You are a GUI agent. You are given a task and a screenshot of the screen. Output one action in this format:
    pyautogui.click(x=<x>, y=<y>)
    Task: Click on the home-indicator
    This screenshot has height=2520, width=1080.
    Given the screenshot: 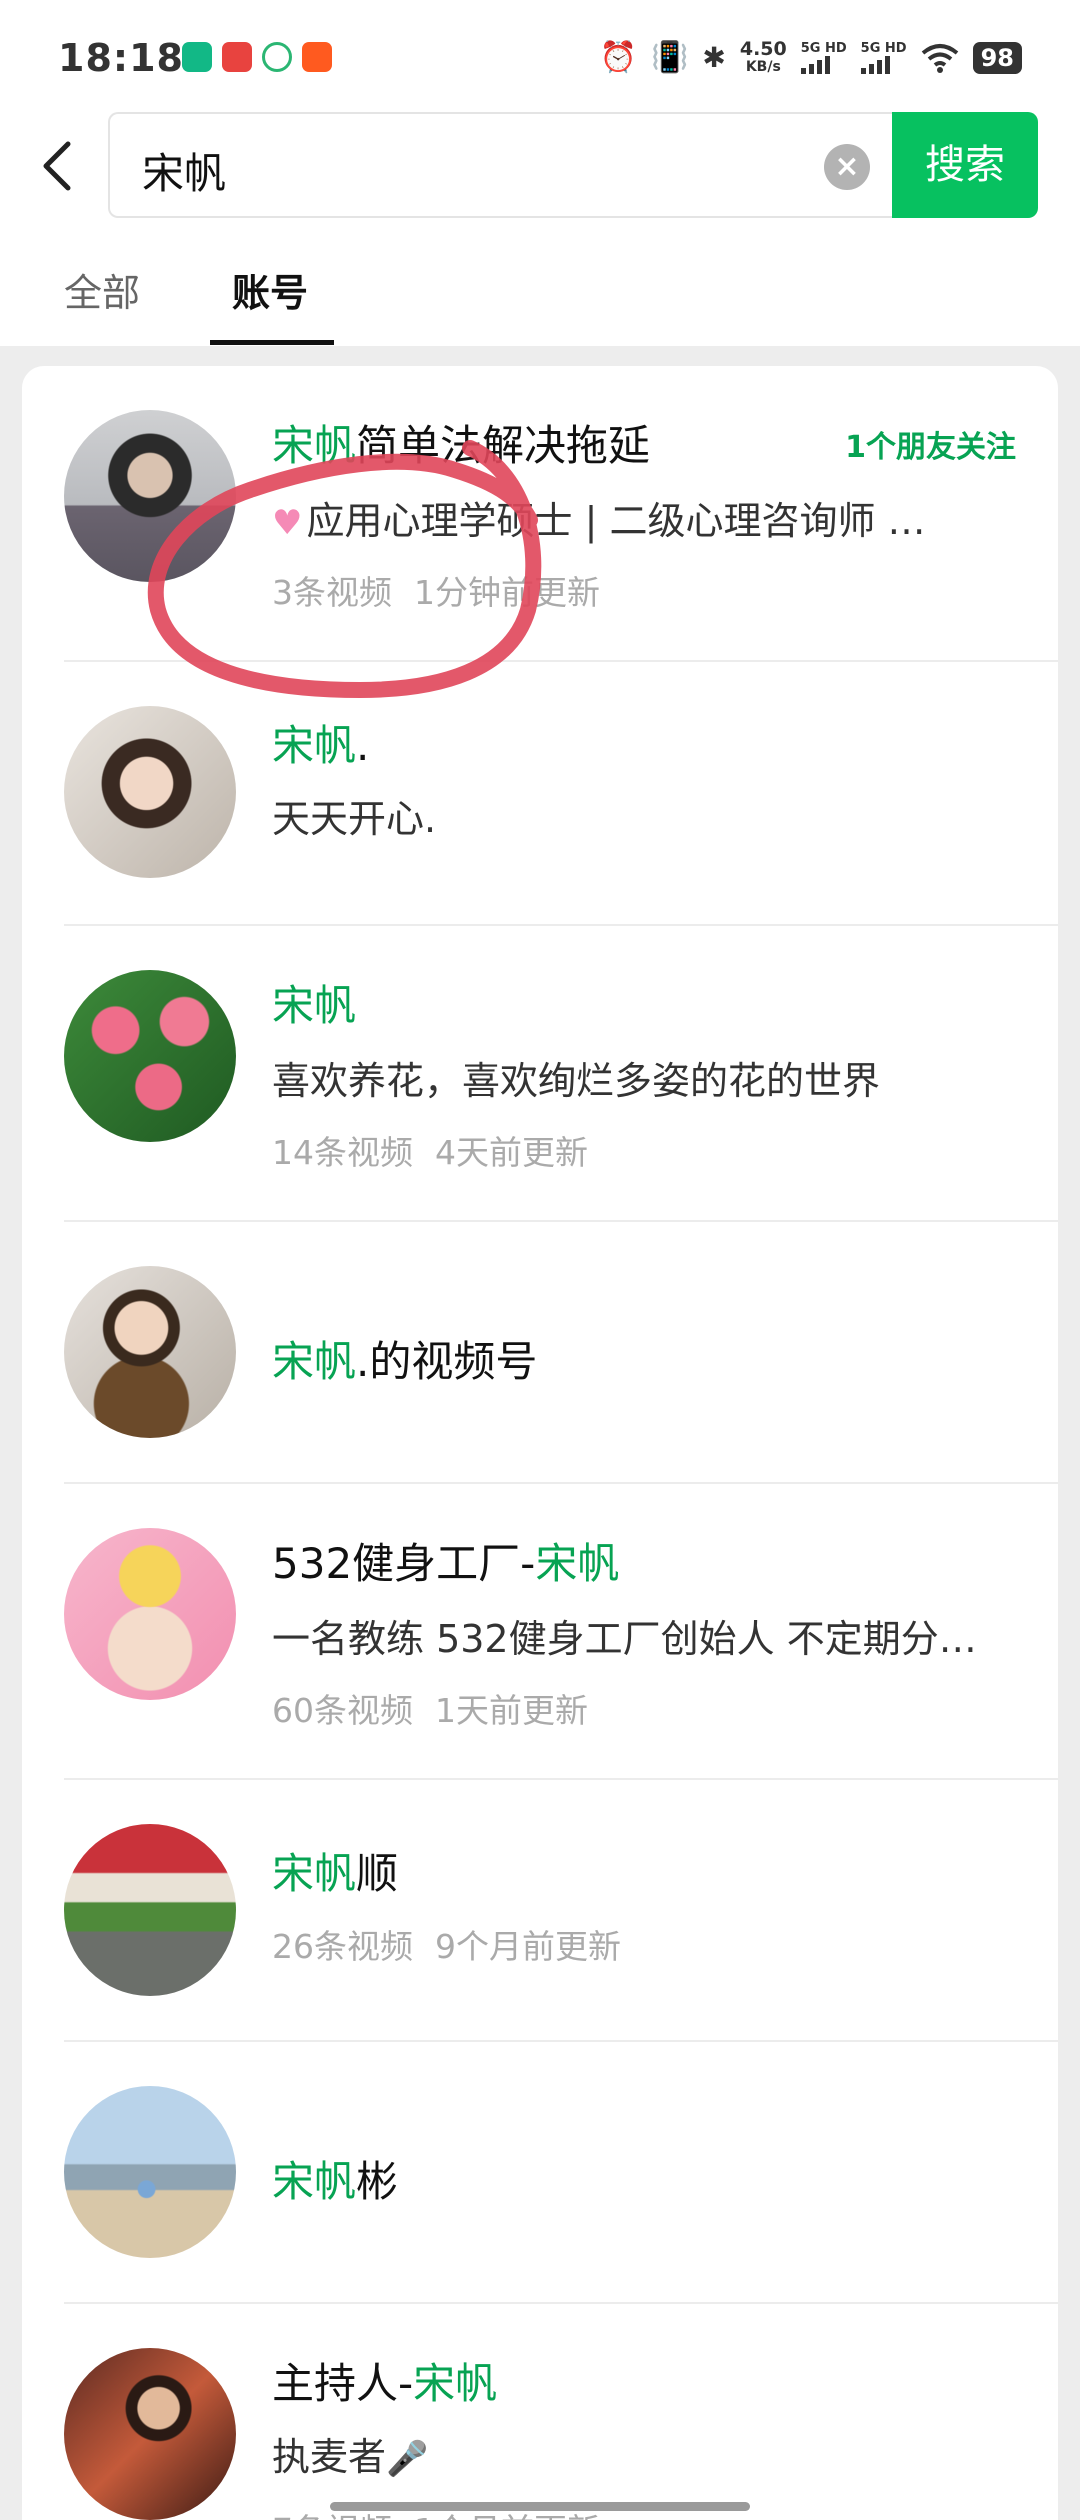 What is the action you would take?
    pyautogui.click(x=540, y=2506)
    